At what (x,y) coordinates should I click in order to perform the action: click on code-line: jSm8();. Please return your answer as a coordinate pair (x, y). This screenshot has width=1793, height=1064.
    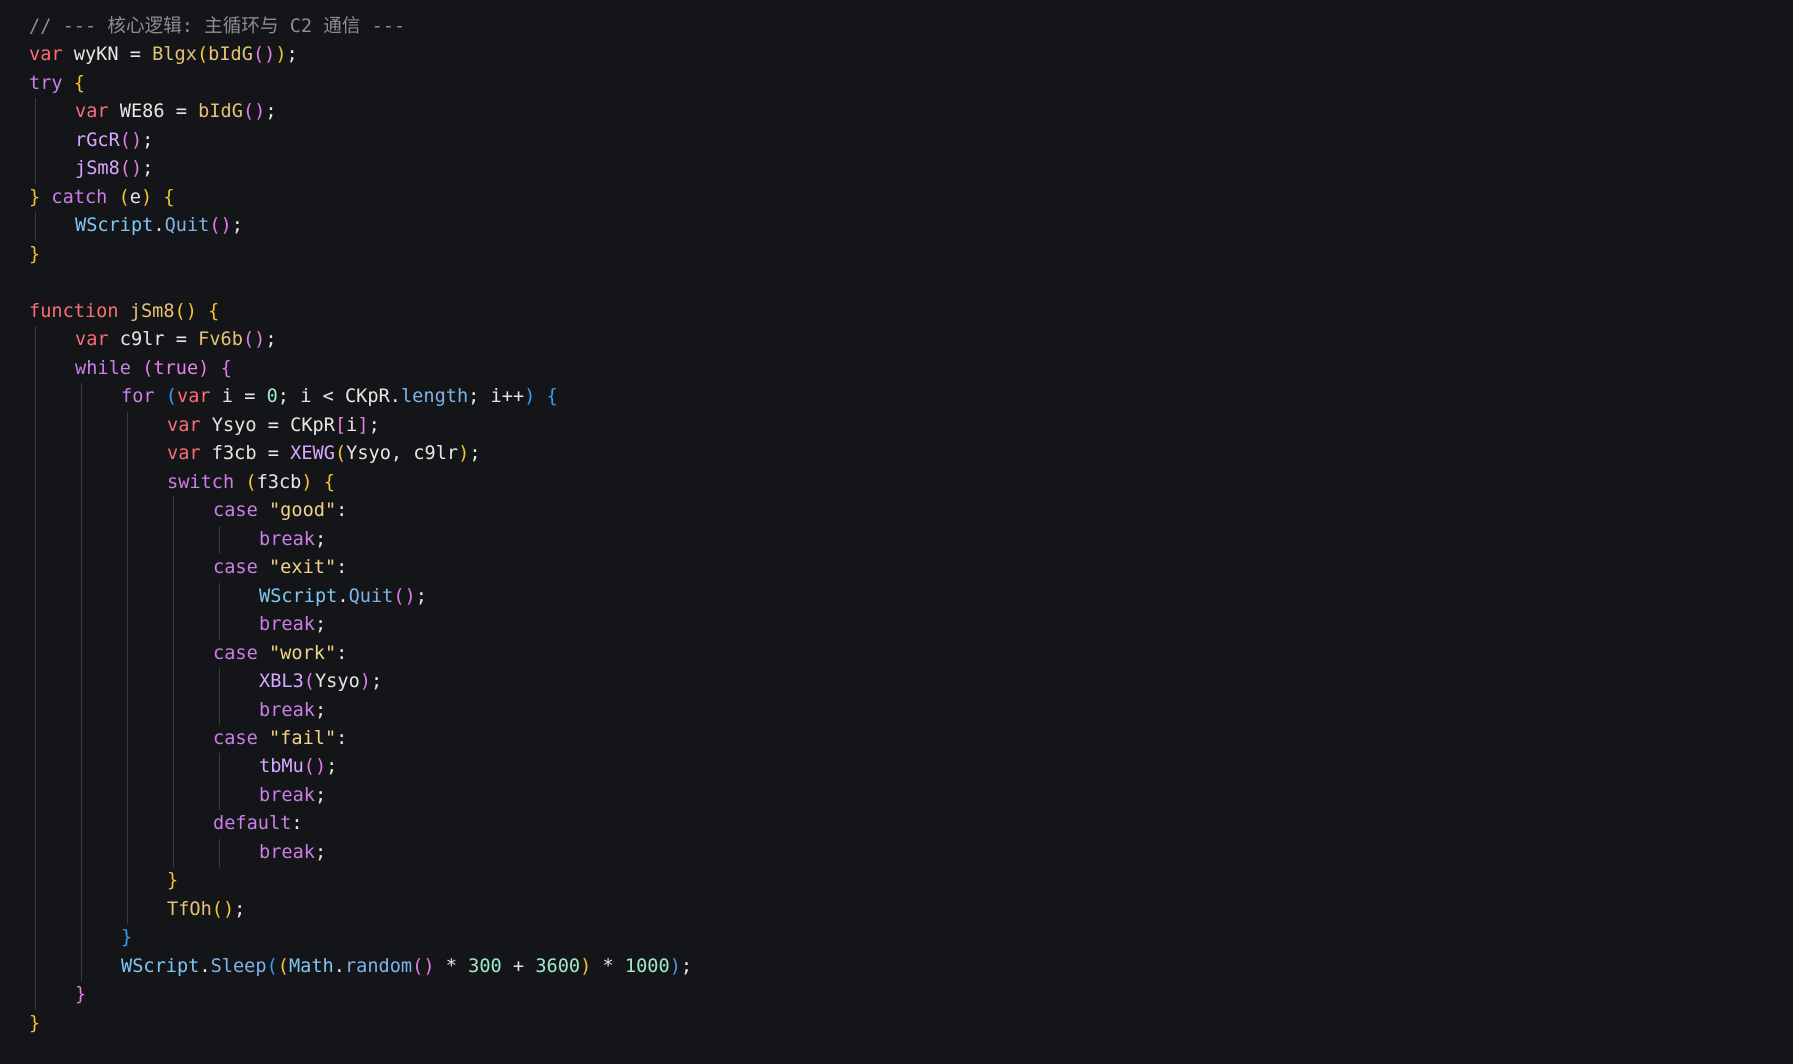
    Looking at the image, I should click on (114, 169).